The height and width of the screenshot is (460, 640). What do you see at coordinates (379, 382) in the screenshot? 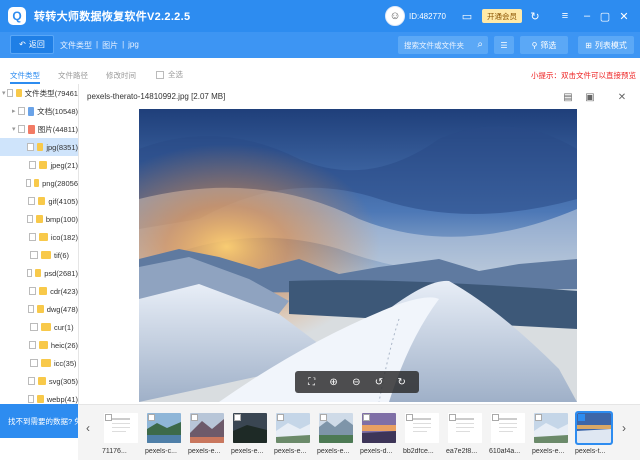
I see `rotate-left-icon: ↺` at bounding box center [379, 382].